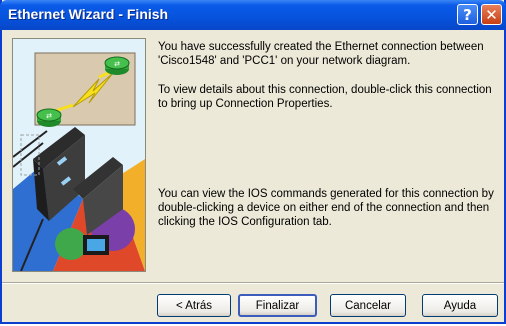 The image size is (506, 326). Describe the element at coordinates (460, 305) in the screenshot. I see `help-button: Ayuda` at that location.